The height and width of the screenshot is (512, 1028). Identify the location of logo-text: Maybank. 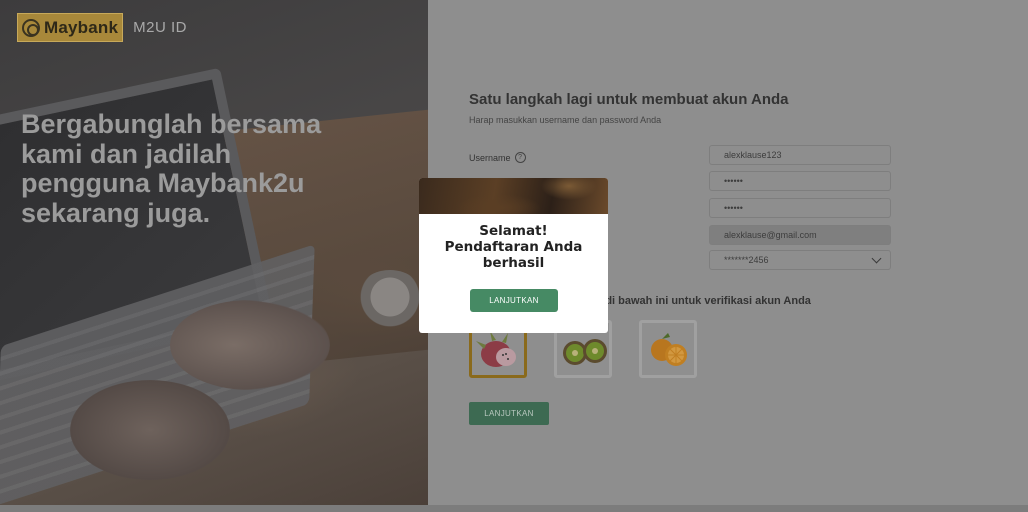
(81, 27).